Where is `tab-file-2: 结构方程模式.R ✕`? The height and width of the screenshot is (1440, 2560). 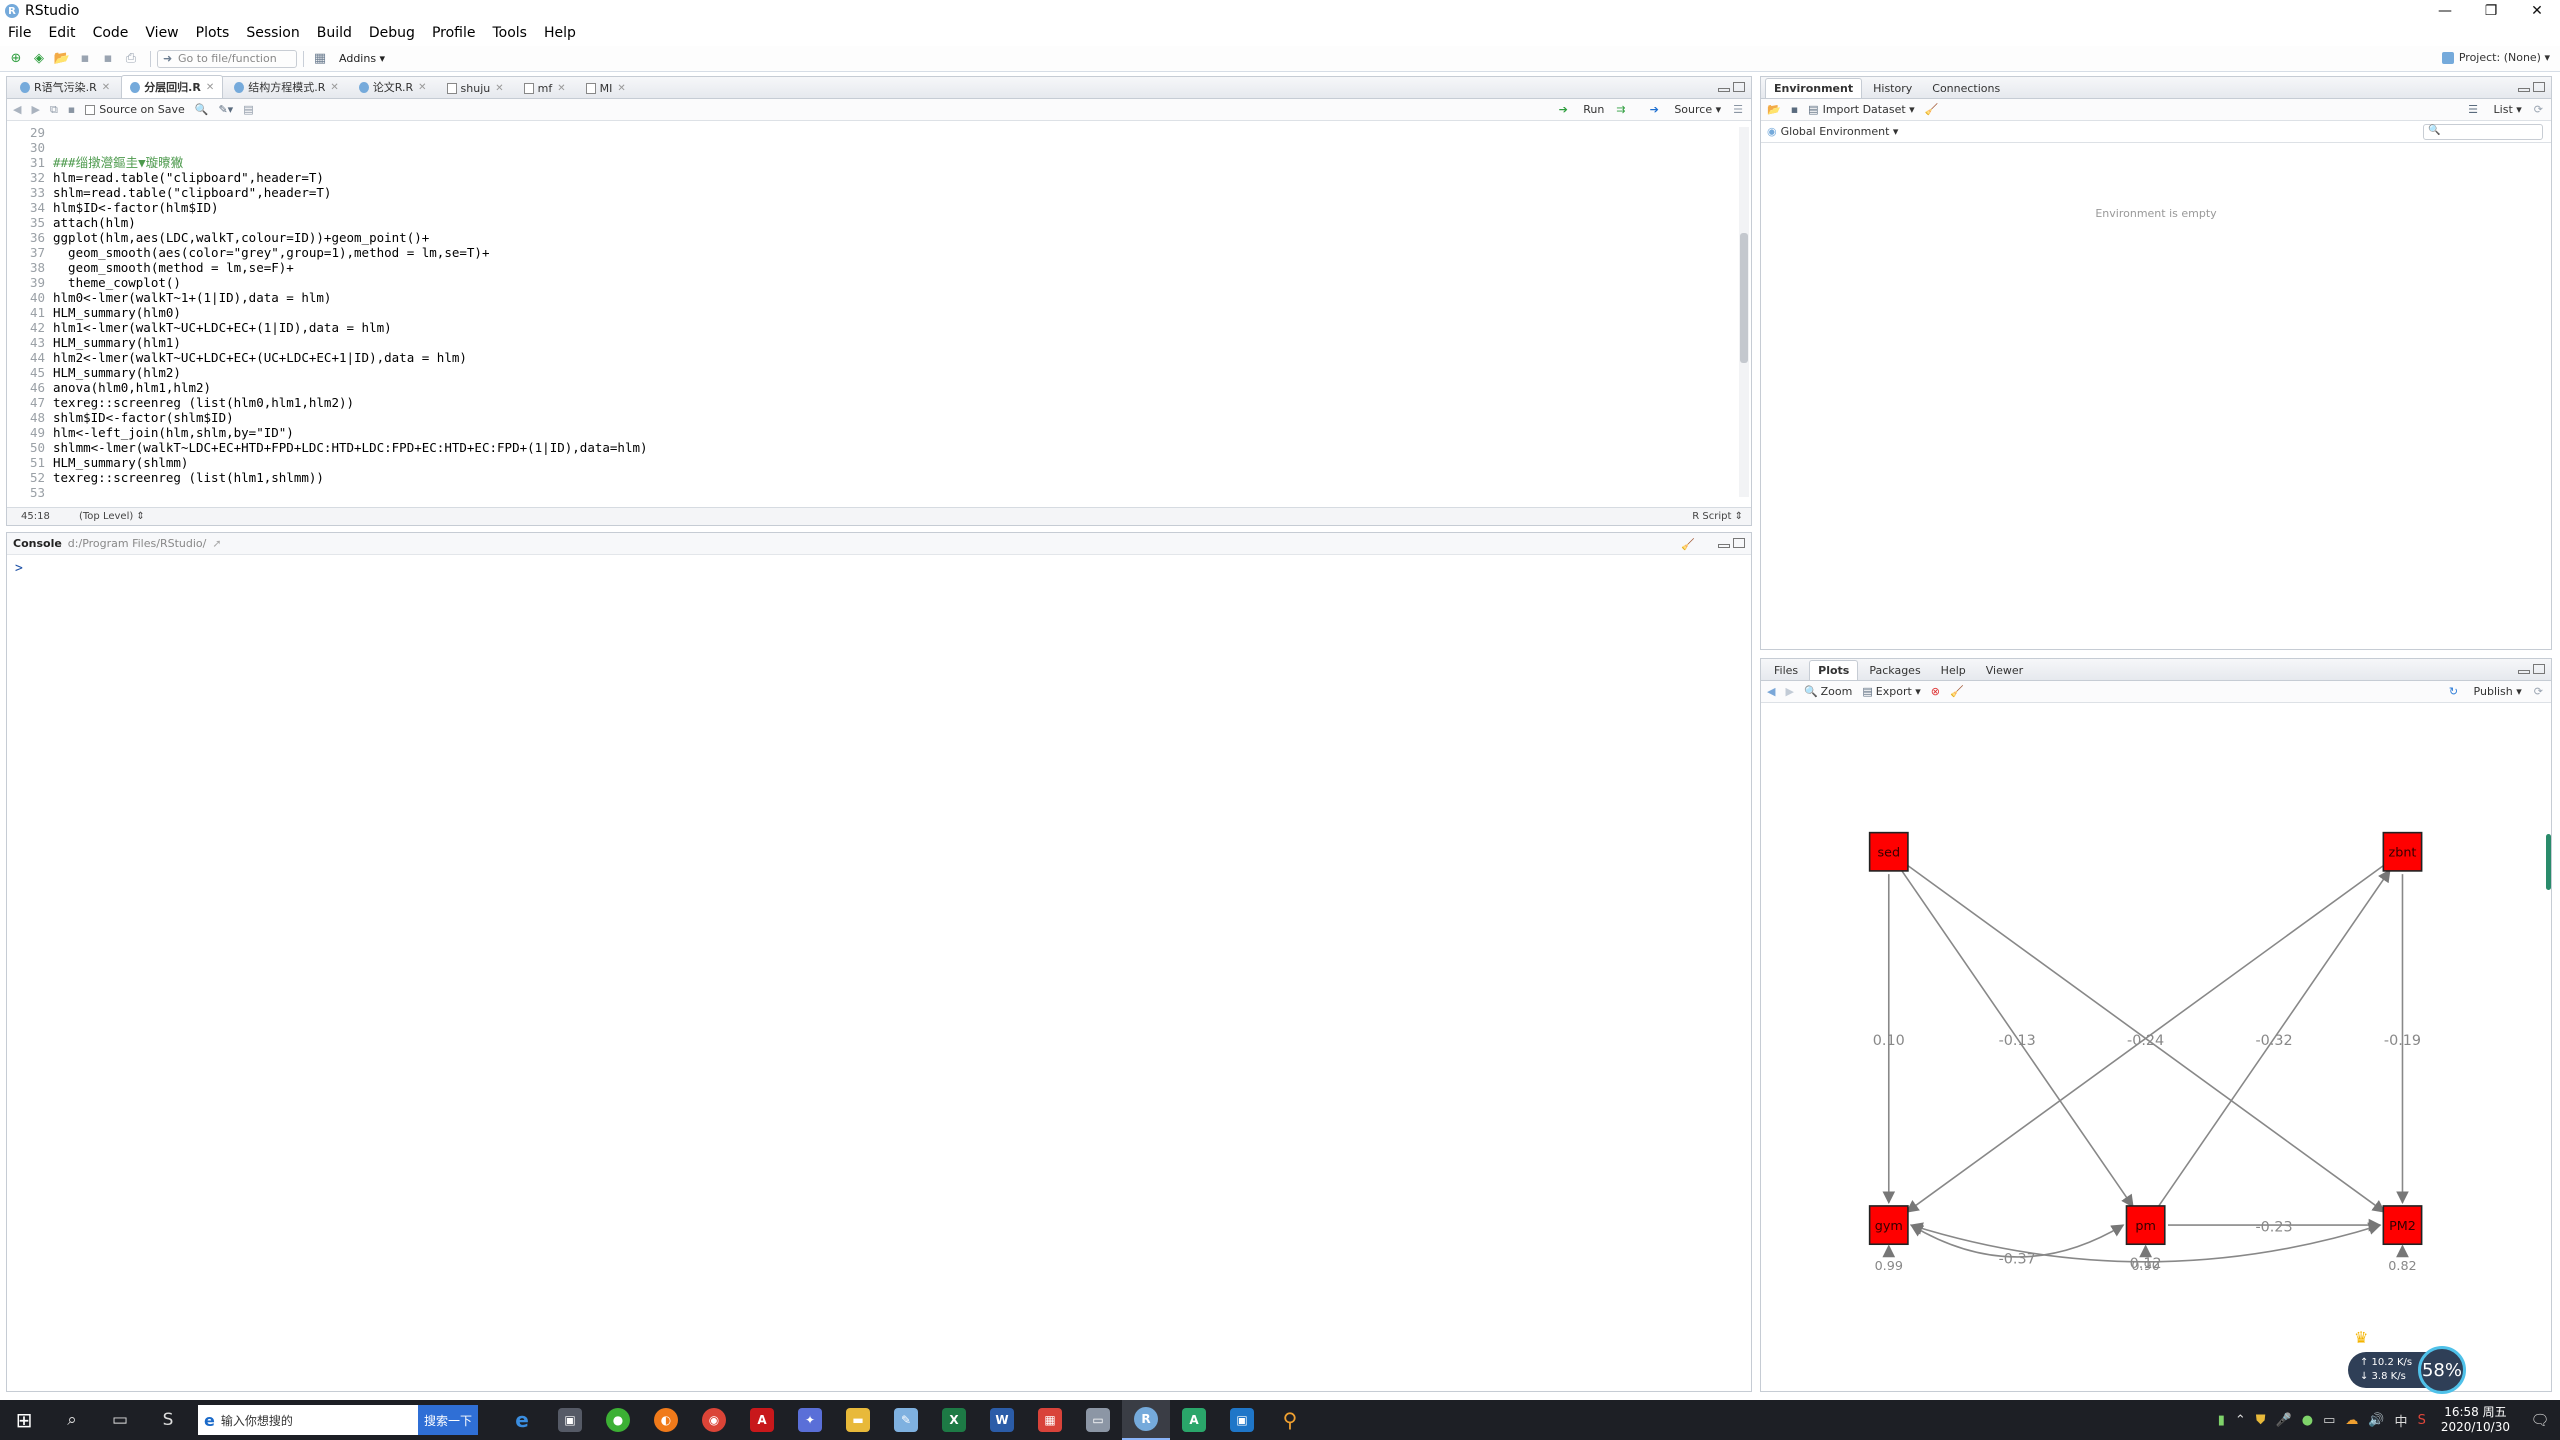
tab-file-2: 结构方程模式.R ✕ is located at coordinates (286, 86).